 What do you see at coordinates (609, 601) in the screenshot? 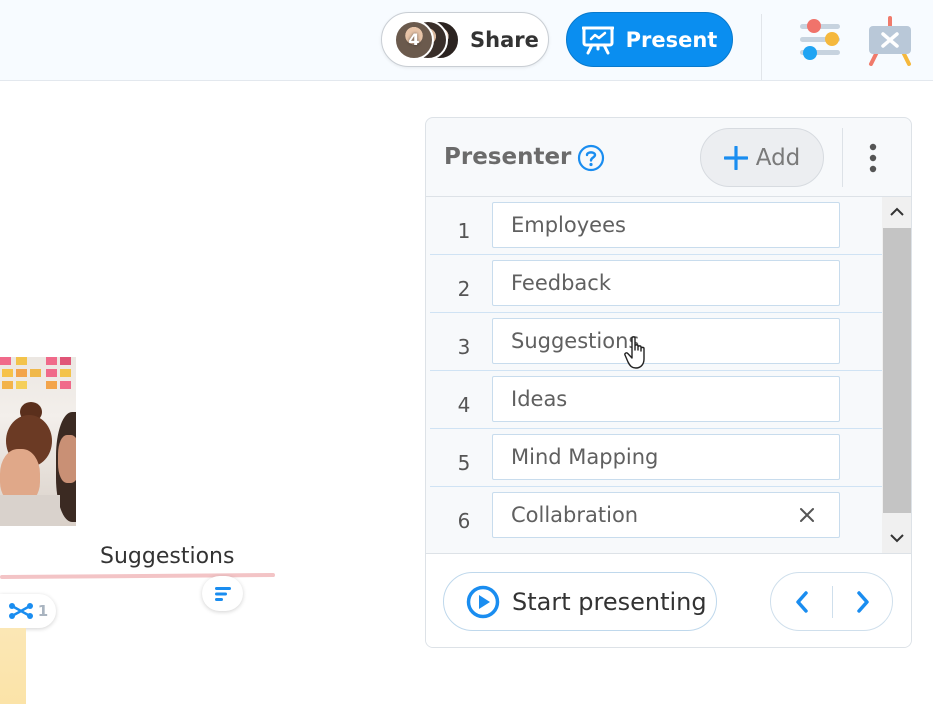
I see `start-label: Start presenting` at bounding box center [609, 601].